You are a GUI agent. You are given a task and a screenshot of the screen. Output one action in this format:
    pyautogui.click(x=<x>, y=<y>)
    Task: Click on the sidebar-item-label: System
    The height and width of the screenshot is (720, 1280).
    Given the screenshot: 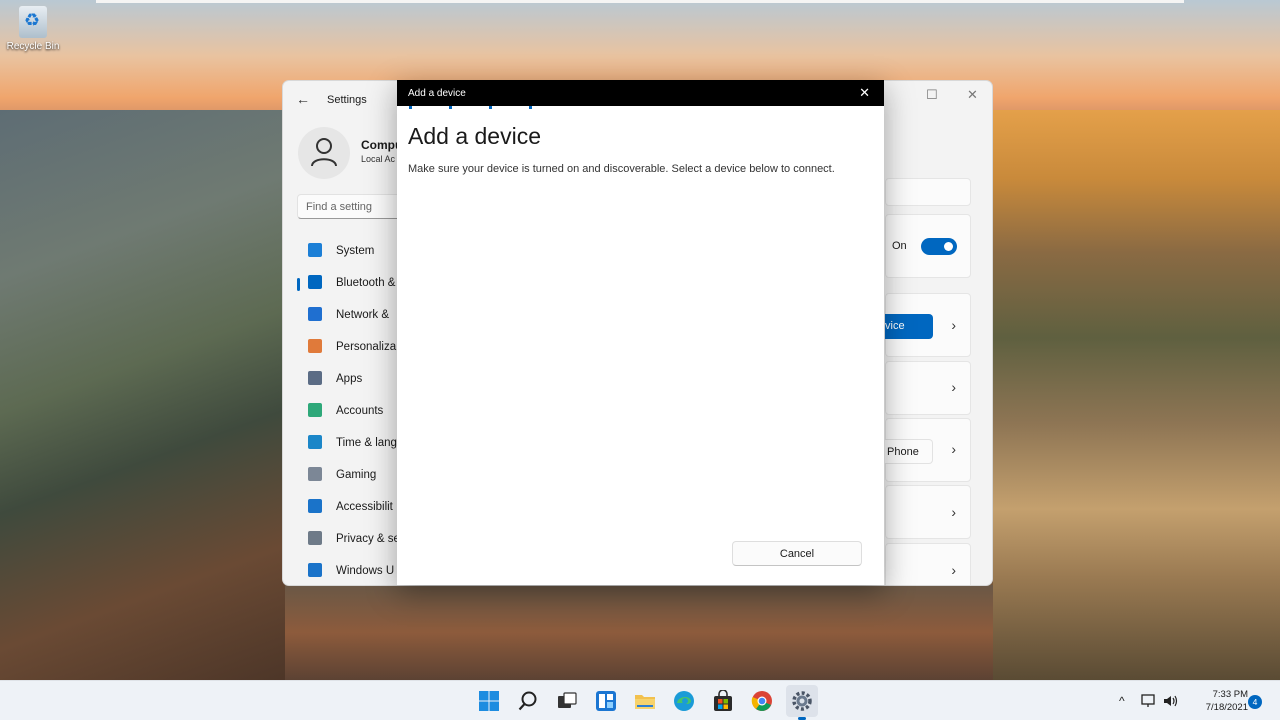 What is the action you would take?
    pyautogui.click(x=355, y=251)
    